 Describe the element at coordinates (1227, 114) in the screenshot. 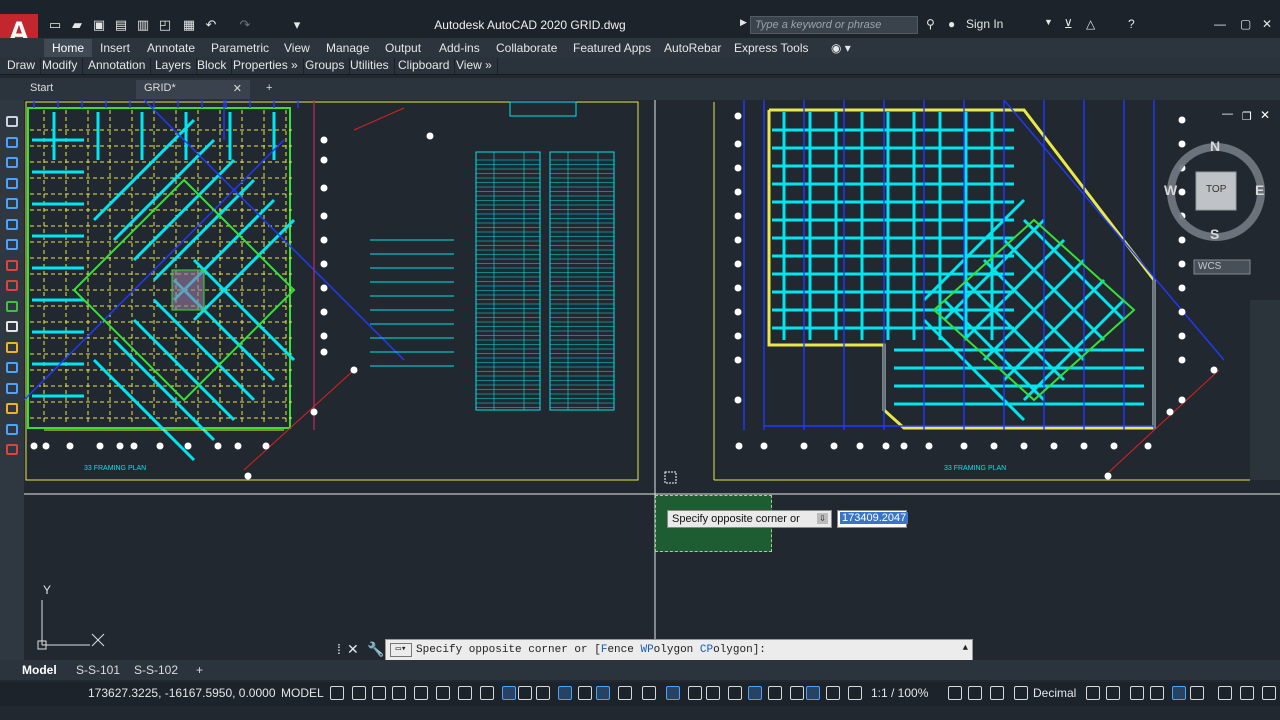

I see `viewport-minimize-icon: —` at that location.